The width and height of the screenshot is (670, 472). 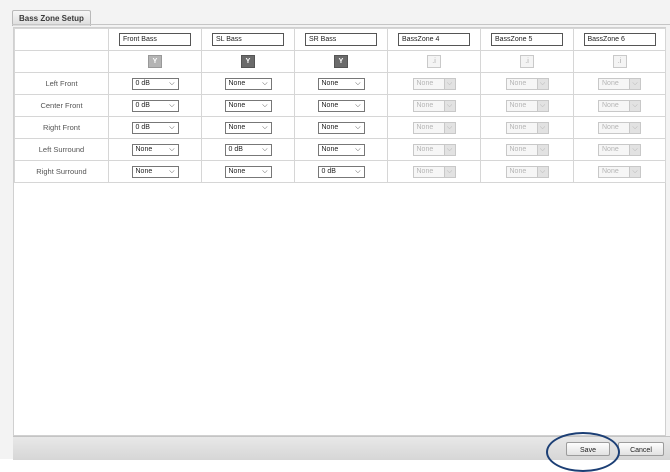 What do you see at coordinates (61, 149) in the screenshot?
I see `speaker-label: Left Surround` at bounding box center [61, 149].